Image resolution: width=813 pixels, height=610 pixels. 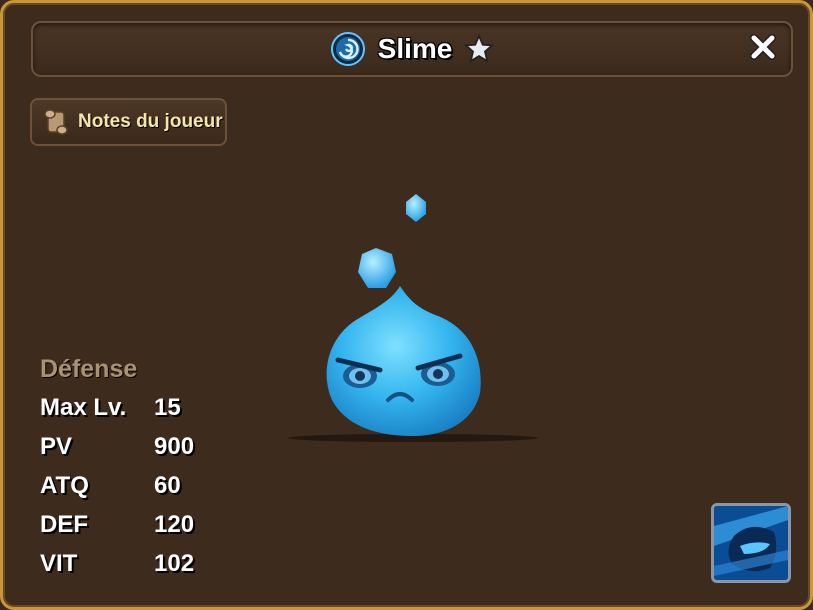 What do you see at coordinates (479, 48) in the screenshot?
I see `star-icon` at bounding box center [479, 48].